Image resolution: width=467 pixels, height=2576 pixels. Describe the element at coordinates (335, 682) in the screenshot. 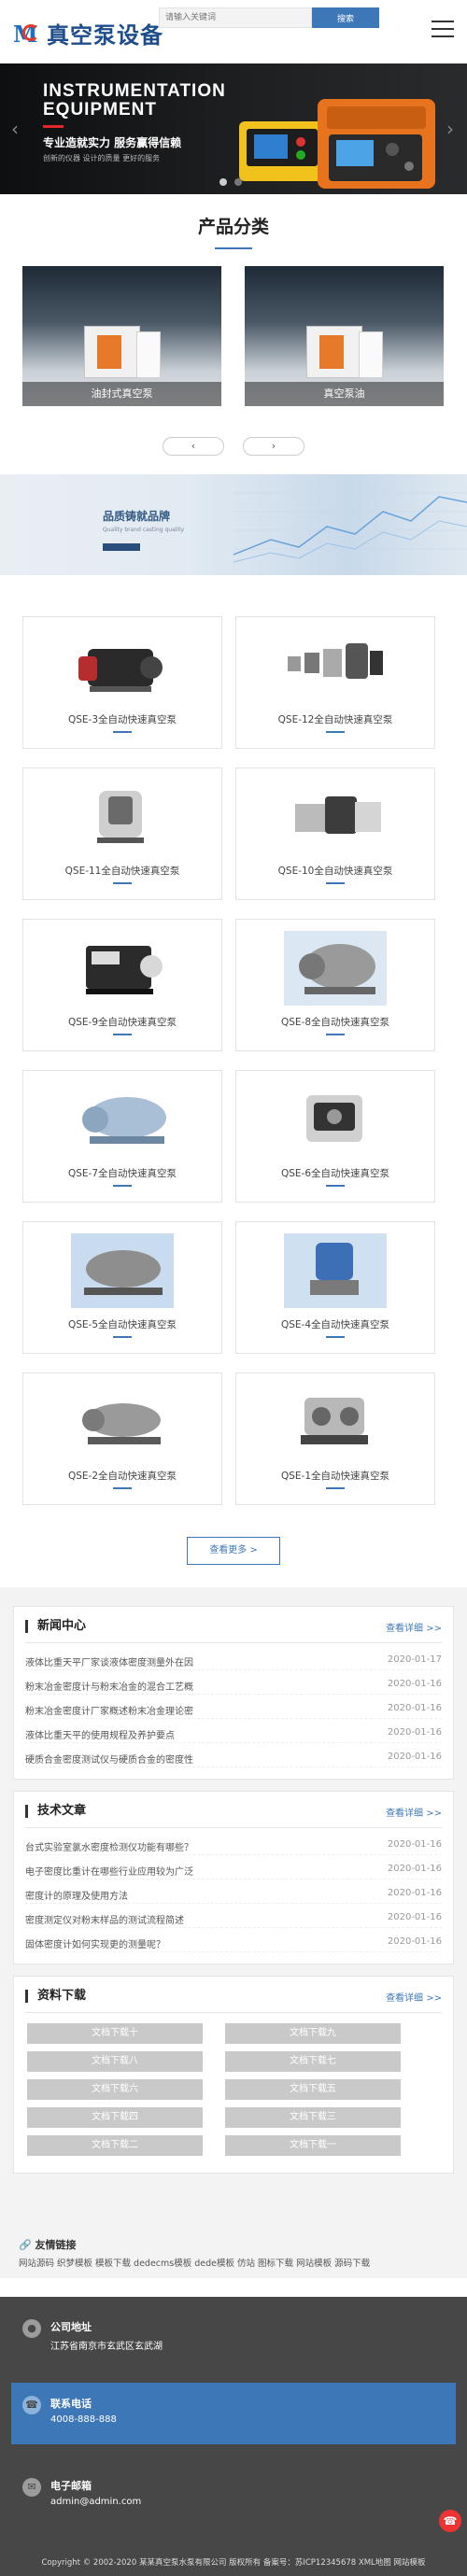

I see `product-card: QSE-12全自动快速真空泵` at that location.